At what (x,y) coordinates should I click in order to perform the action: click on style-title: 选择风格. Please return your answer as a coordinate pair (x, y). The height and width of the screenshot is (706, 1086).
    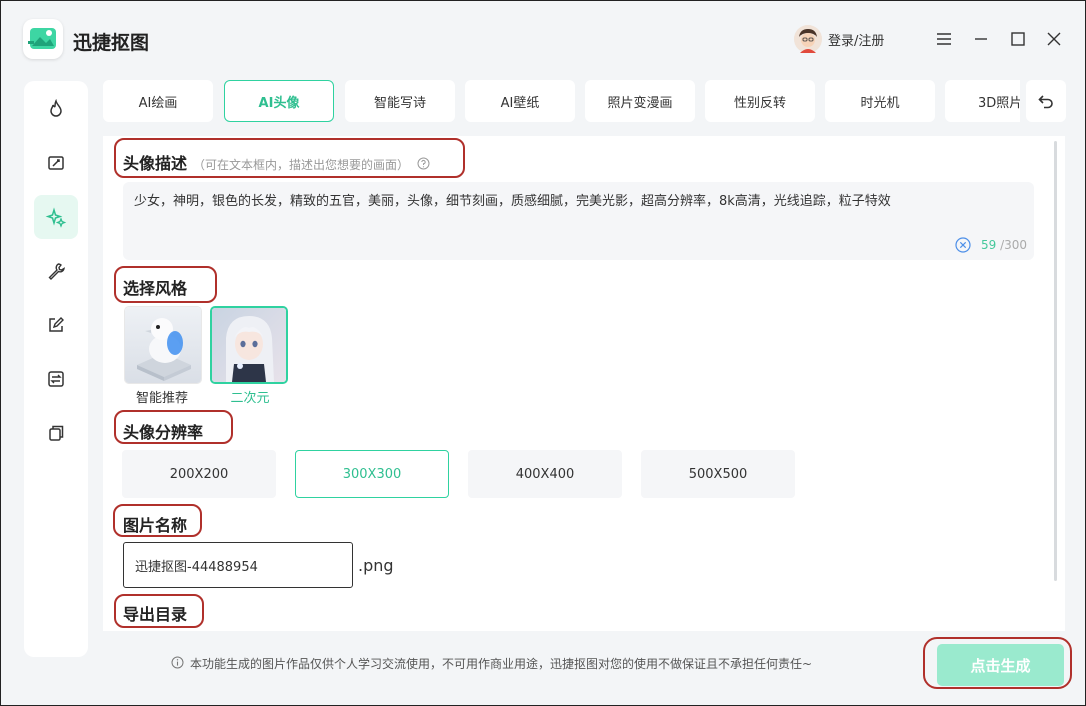
    Looking at the image, I should click on (155, 288).